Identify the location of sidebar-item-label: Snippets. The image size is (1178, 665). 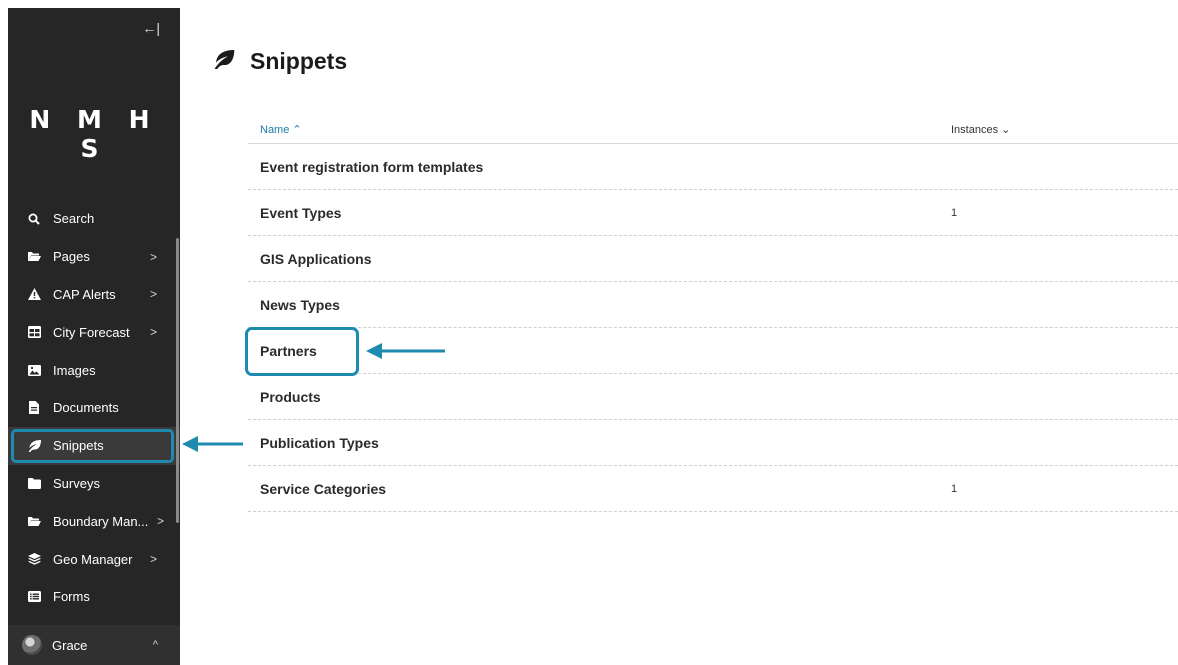
(78, 446).